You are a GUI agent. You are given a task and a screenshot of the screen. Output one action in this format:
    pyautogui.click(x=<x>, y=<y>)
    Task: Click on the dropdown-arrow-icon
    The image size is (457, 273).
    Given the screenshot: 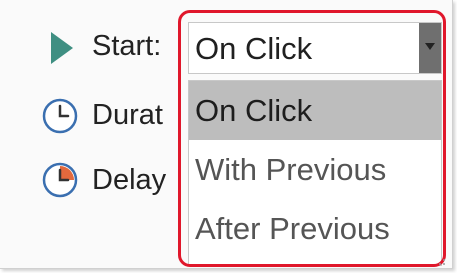 What is the action you would take?
    pyautogui.click(x=430, y=46)
    